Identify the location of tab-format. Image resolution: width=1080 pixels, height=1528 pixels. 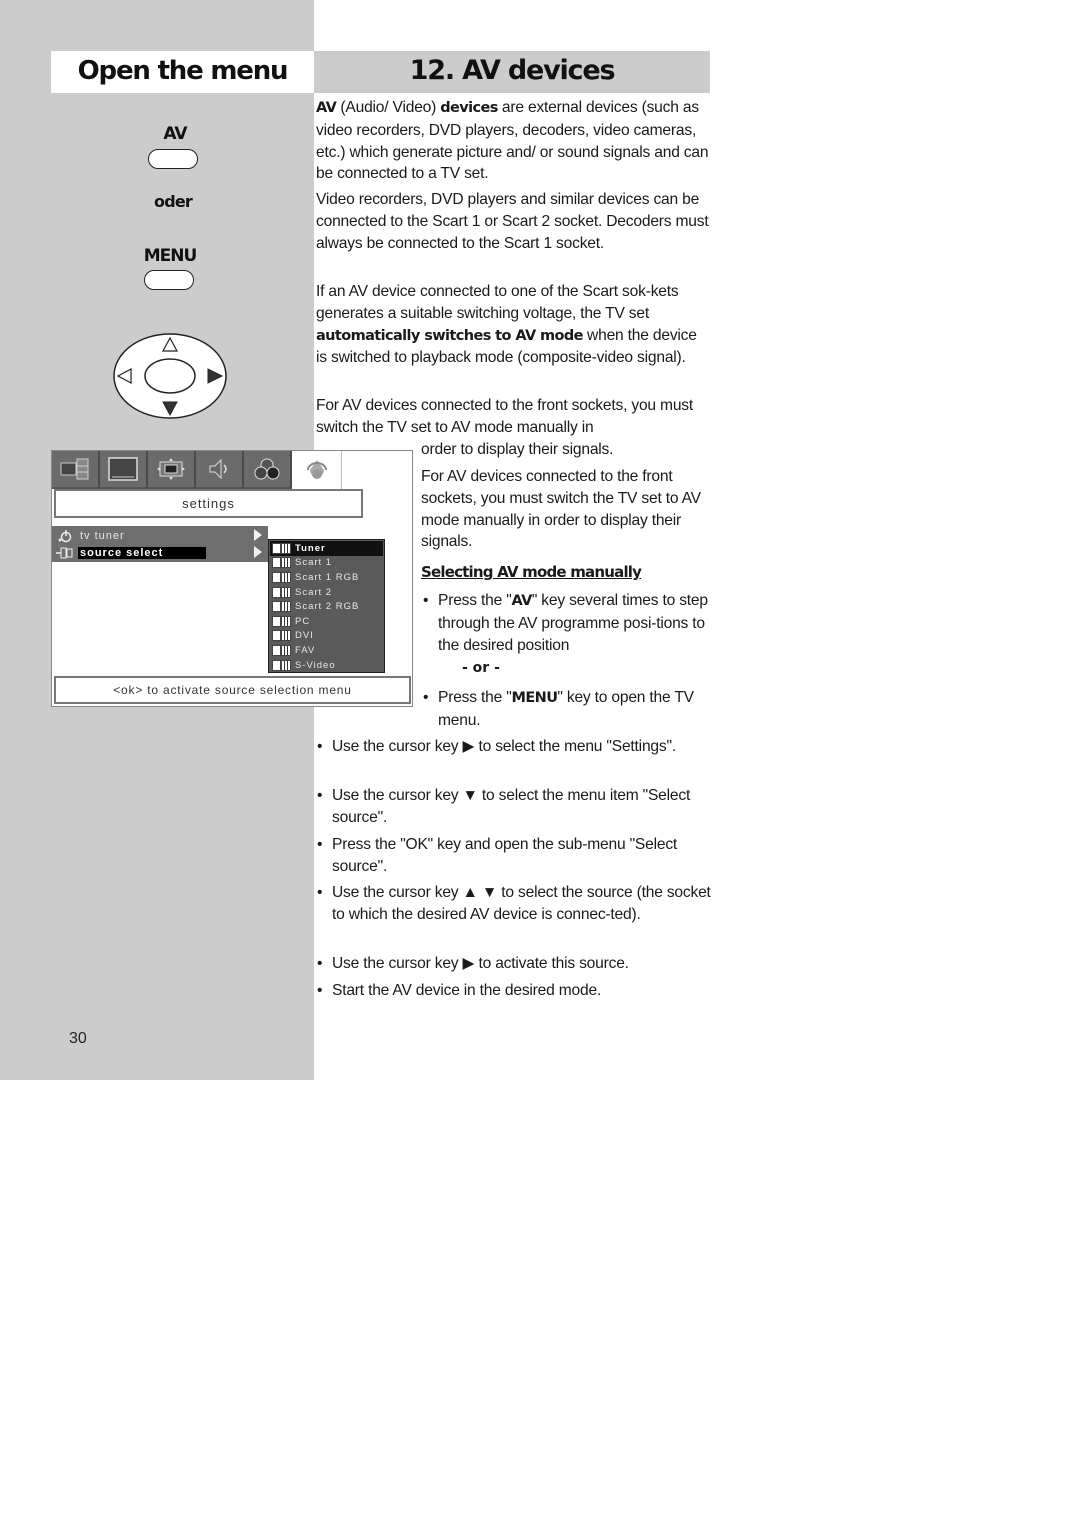
(172, 470).